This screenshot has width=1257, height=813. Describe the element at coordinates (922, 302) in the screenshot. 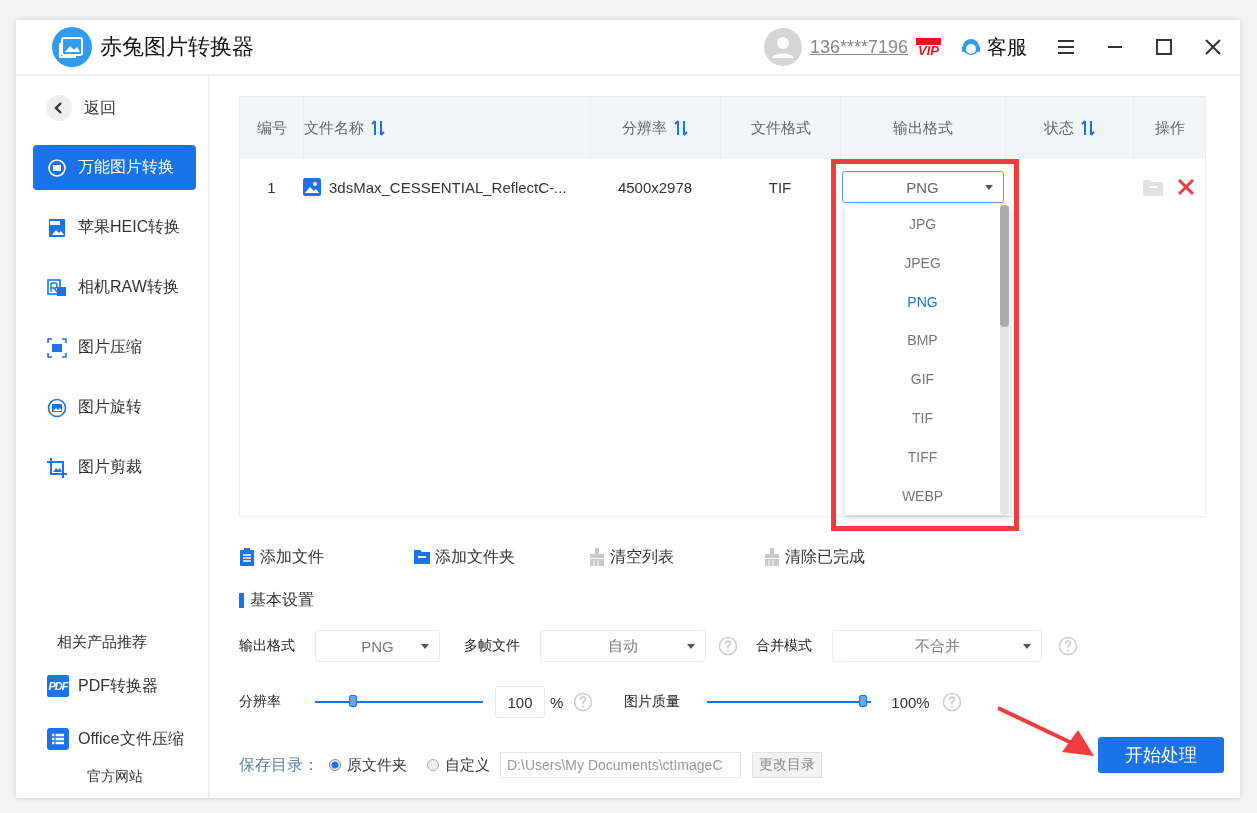

I see `dropdown-option: PNG` at that location.